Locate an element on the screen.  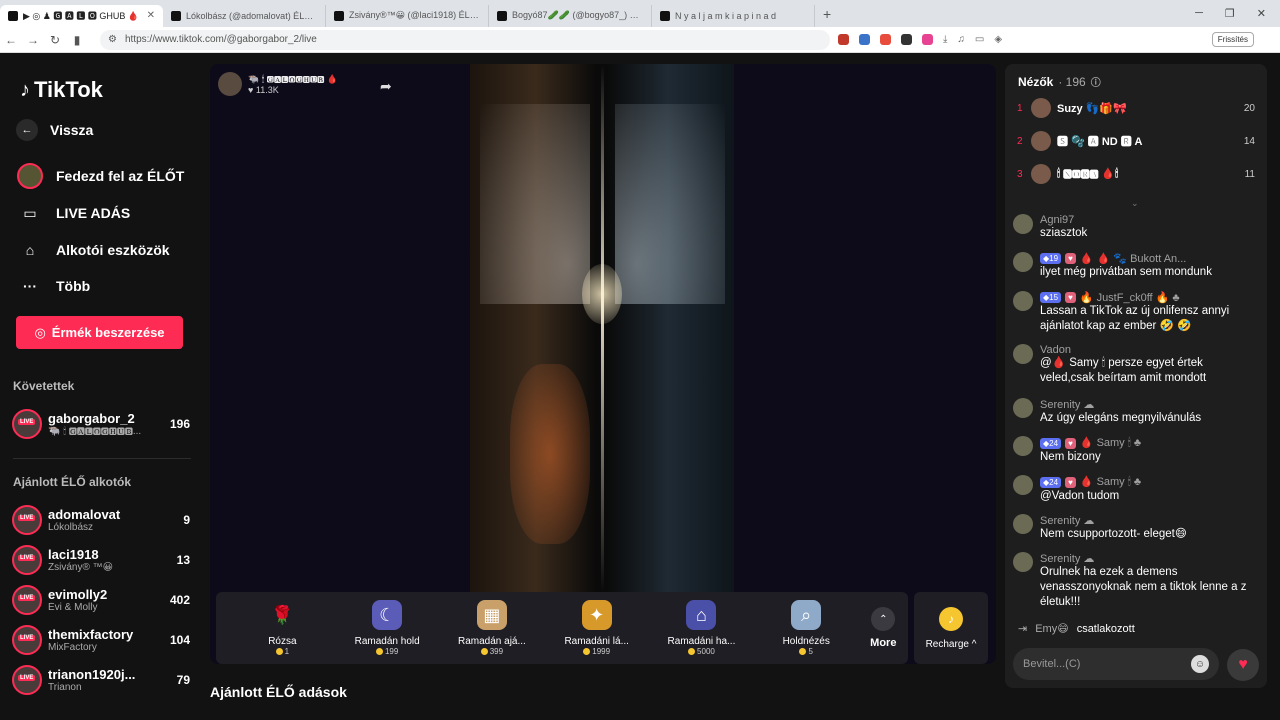
browser-tab: Lókolbász (@adomalovat) ÉLŐ adásb is located at coordinates (244, 15).